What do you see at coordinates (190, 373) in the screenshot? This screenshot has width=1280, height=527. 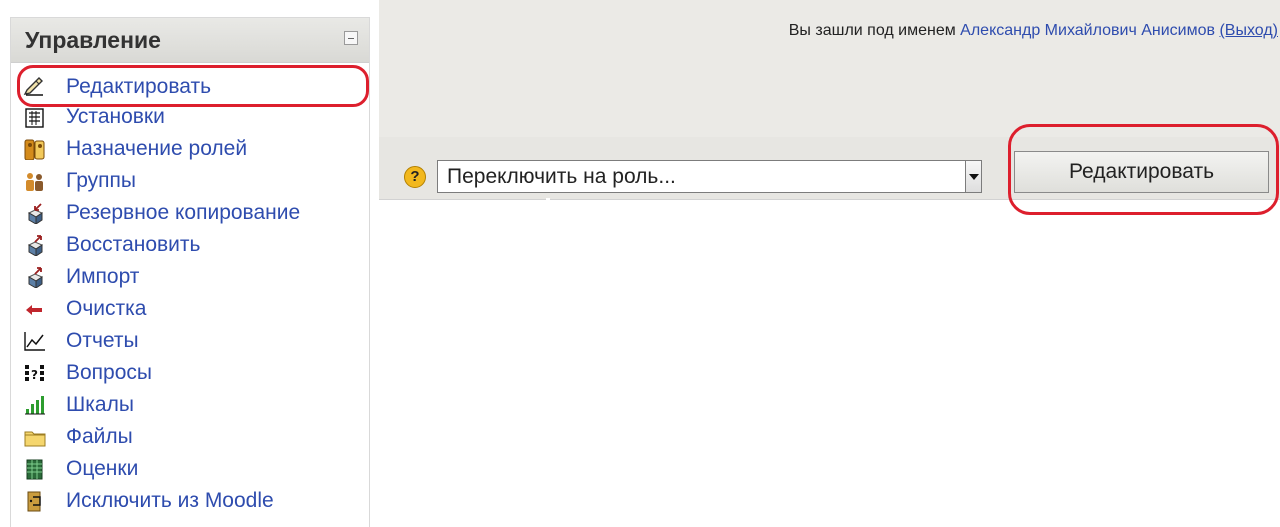 I see `sidebar-item-questions: ? Вопросы` at bounding box center [190, 373].